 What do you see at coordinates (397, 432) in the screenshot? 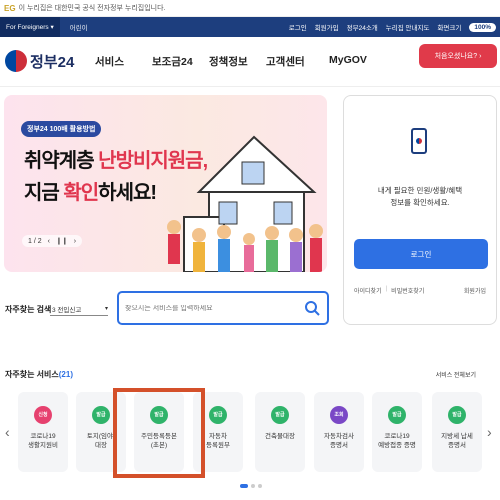
I see `service-card: 발급코로나19 예방접종 증명` at bounding box center [397, 432].